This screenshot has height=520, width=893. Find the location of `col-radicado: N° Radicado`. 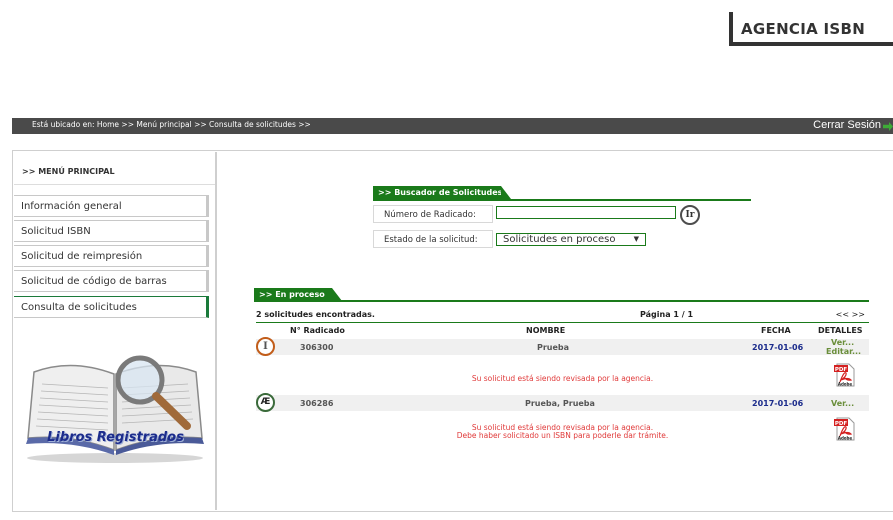

col-radicado: N° Radicado is located at coordinates (317, 330).